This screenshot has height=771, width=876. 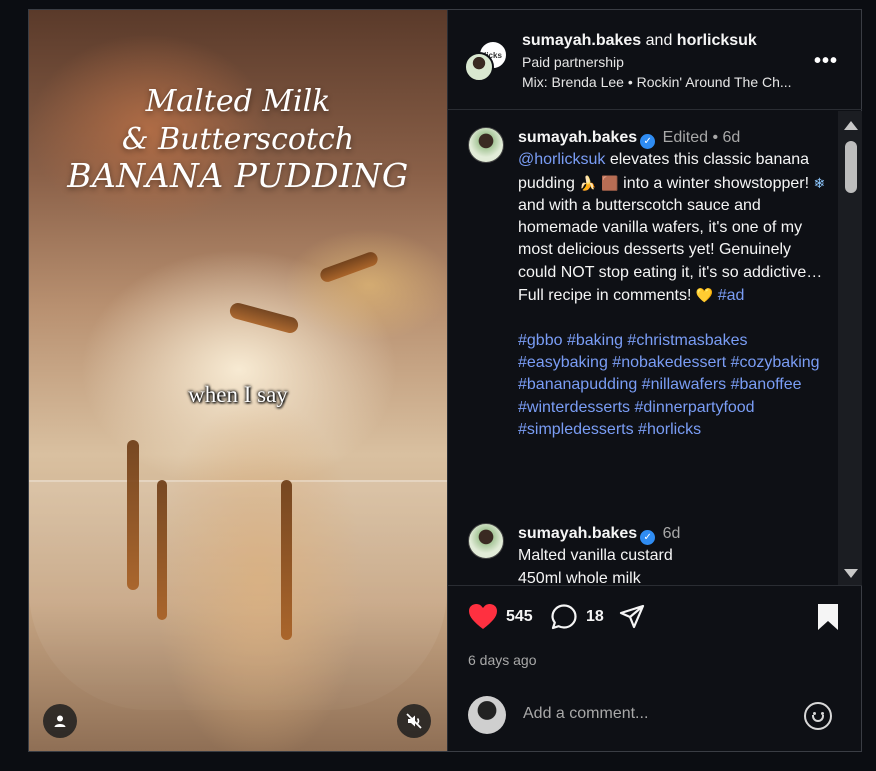 What do you see at coordinates (577, 533) in the screenshot?
I see `comment-author: sumayah.bakes` at bounding box center [577, 533].